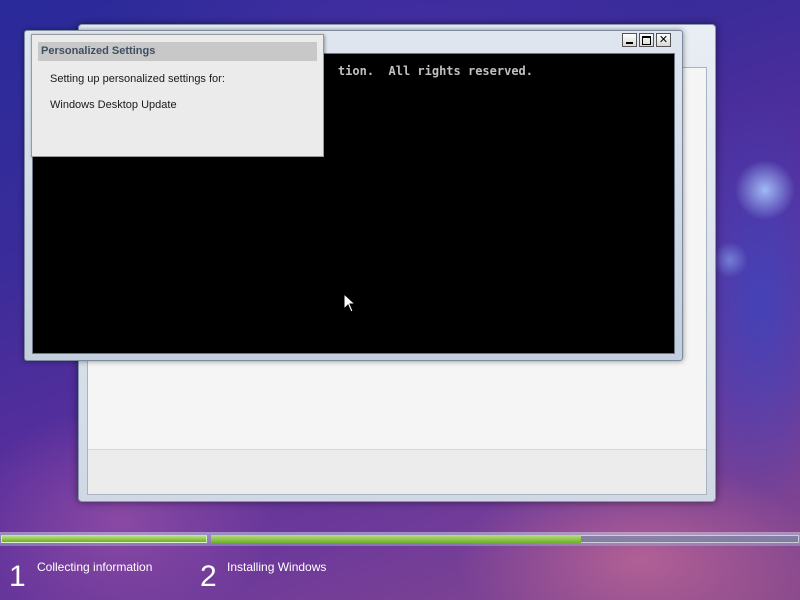  I want to click on dialog-title: Personalized Settings, so click(177, 51).